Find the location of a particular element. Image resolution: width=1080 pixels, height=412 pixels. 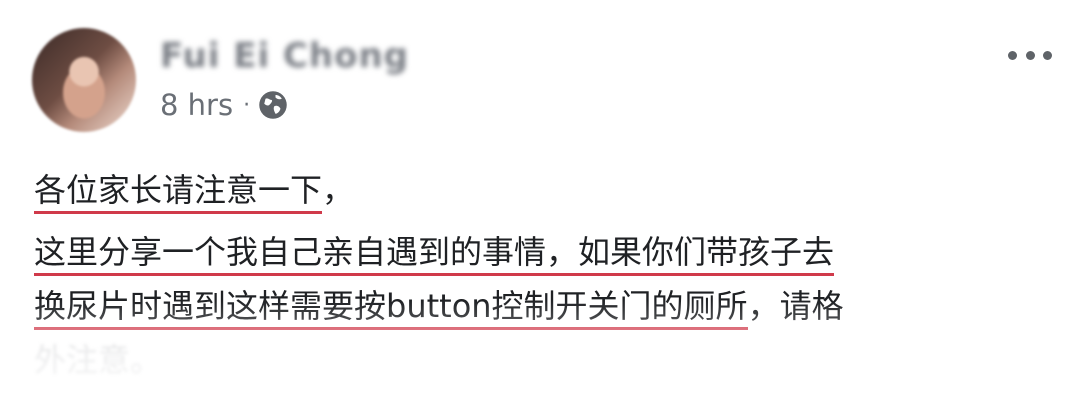

underlined-text: 这里分享一个我自己亲自遇到的事情，如果你们带孩子去 is located at coordinates (434, 254).